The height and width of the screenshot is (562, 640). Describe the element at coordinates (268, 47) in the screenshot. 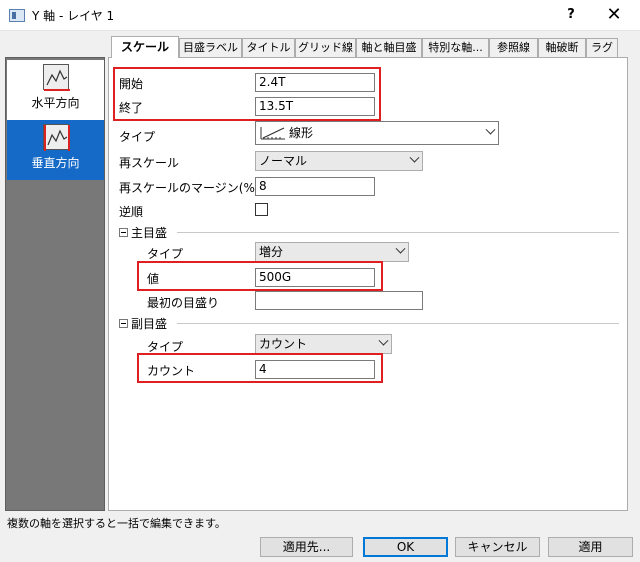

I see `tab-title: タイトル` at that location.